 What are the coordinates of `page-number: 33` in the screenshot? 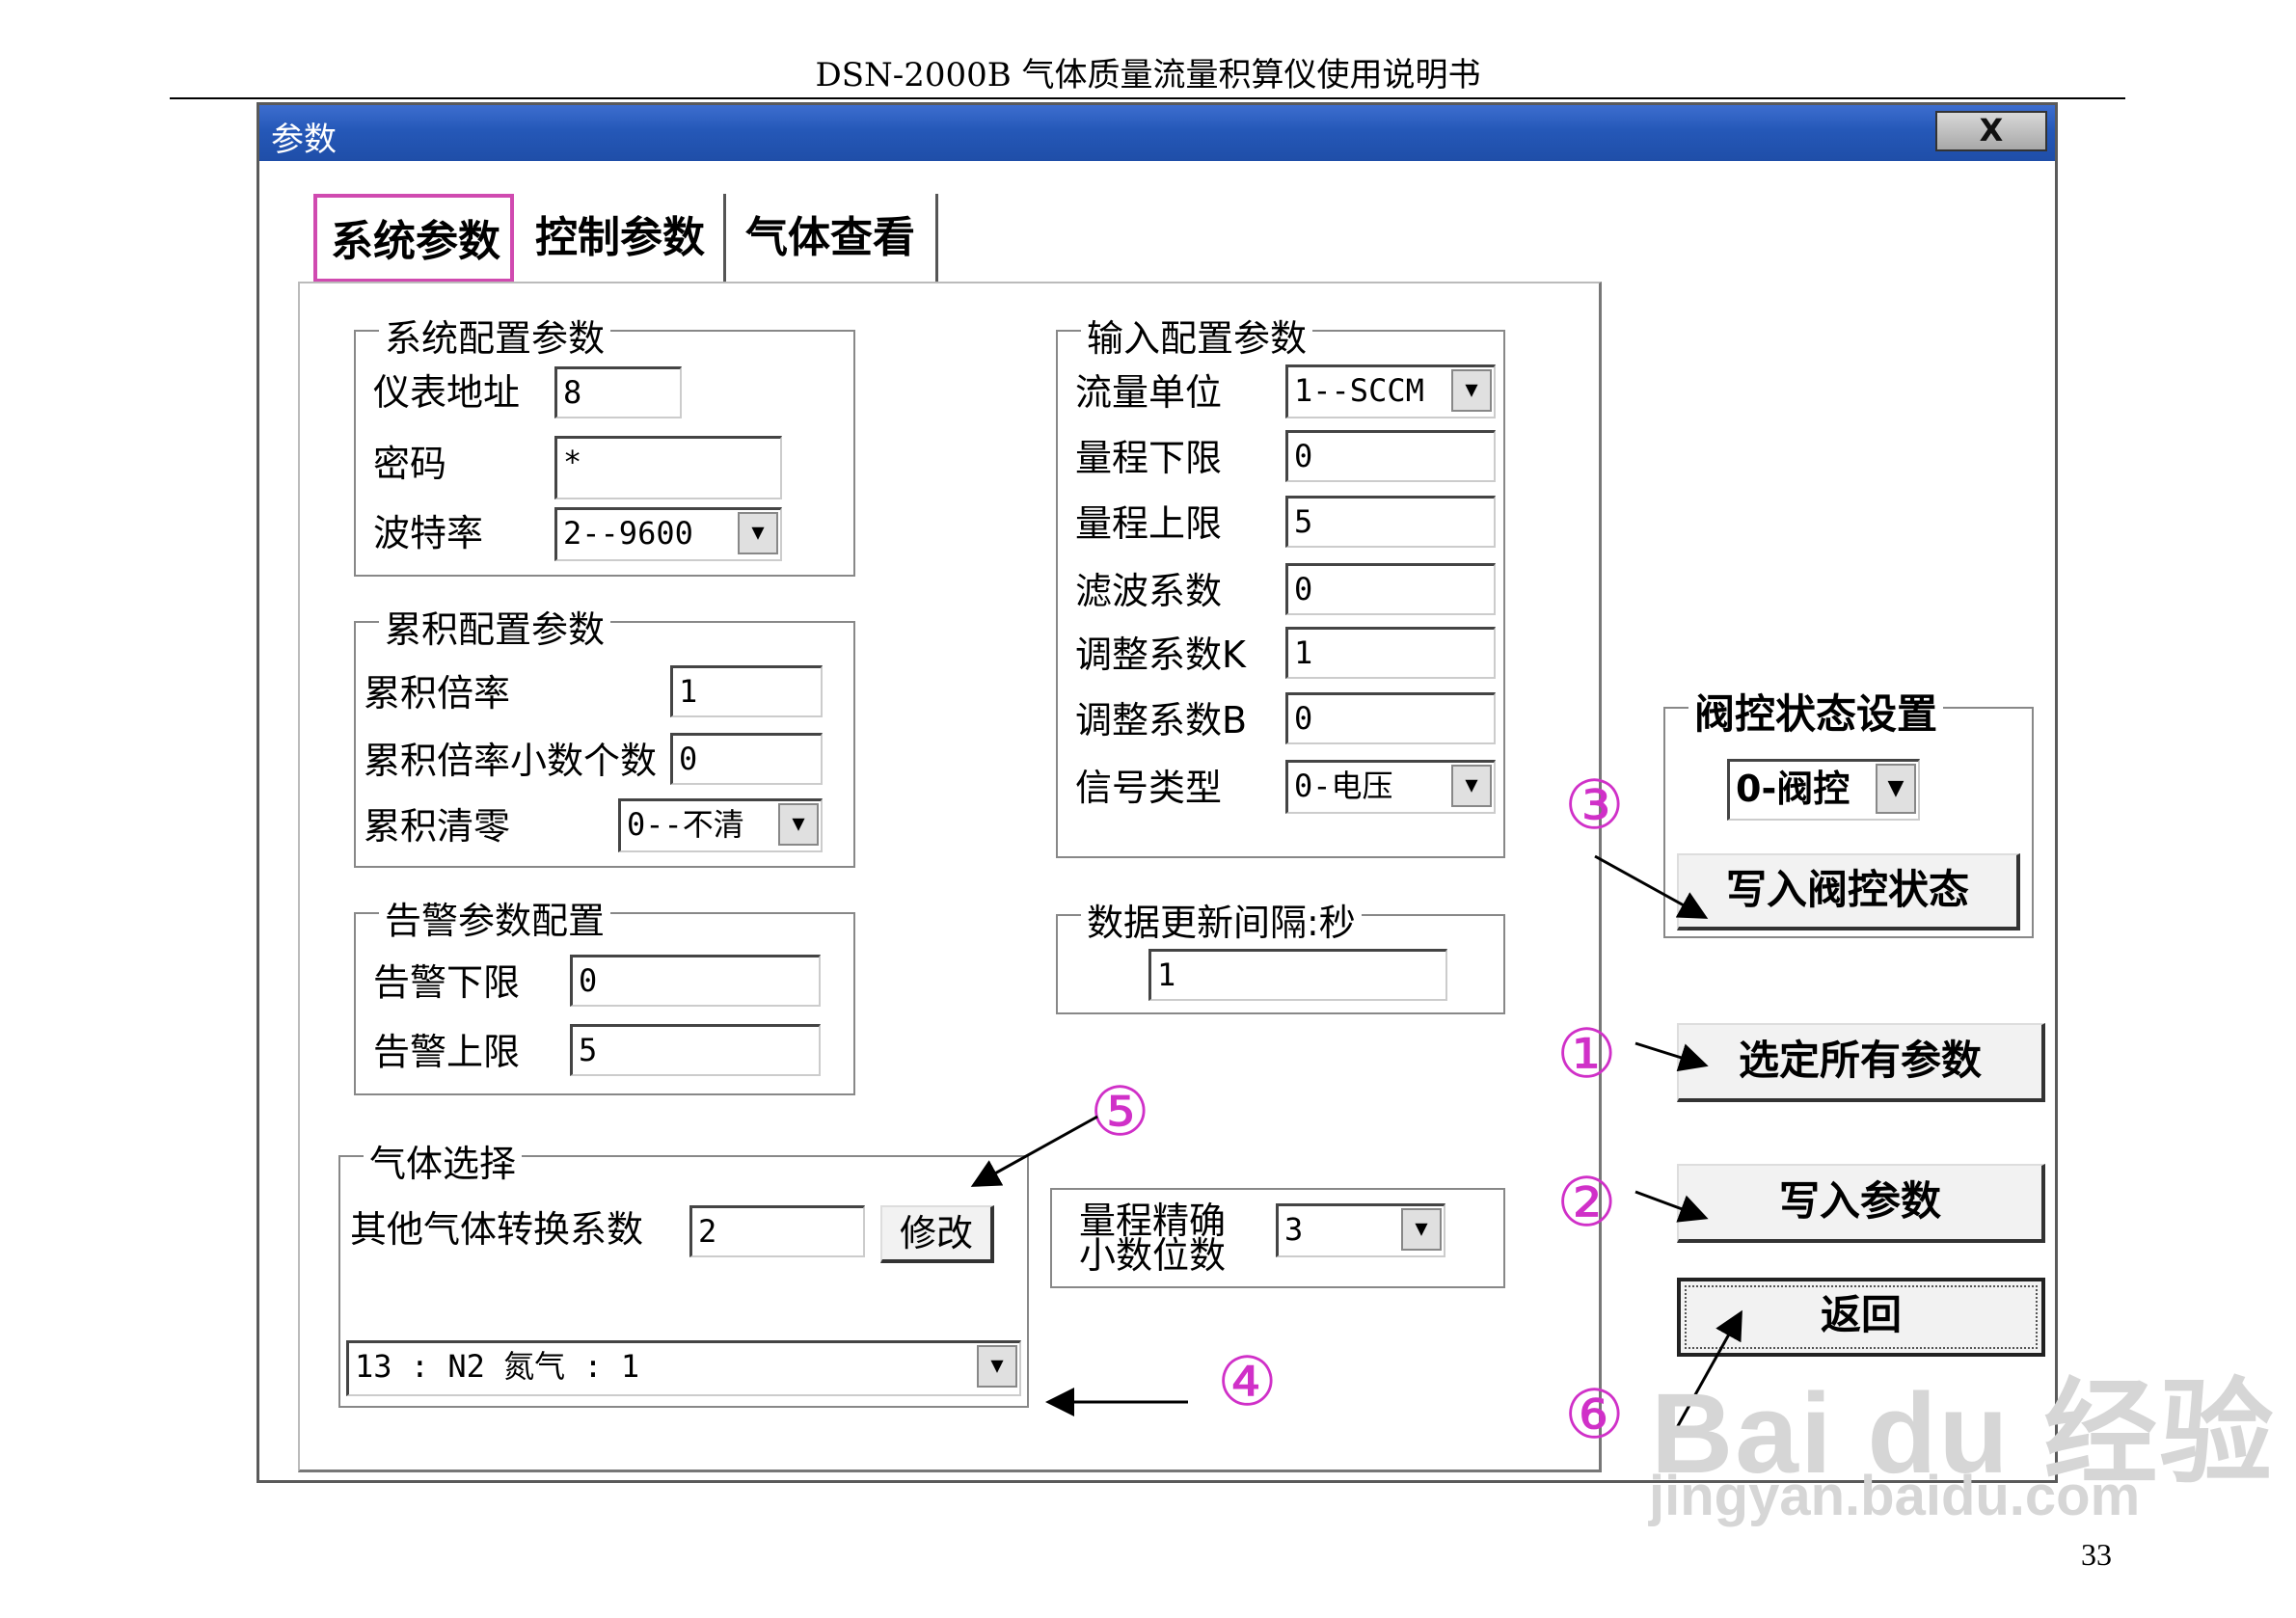 It's located at (2096, 1555).